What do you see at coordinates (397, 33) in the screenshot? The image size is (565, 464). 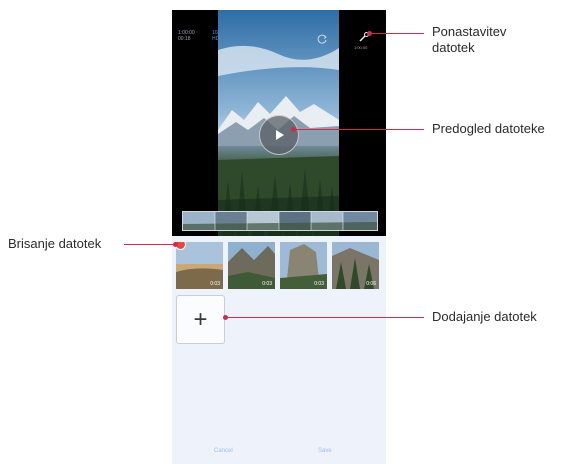 I see `callout-line-settings` at bounding box center [397, 33].